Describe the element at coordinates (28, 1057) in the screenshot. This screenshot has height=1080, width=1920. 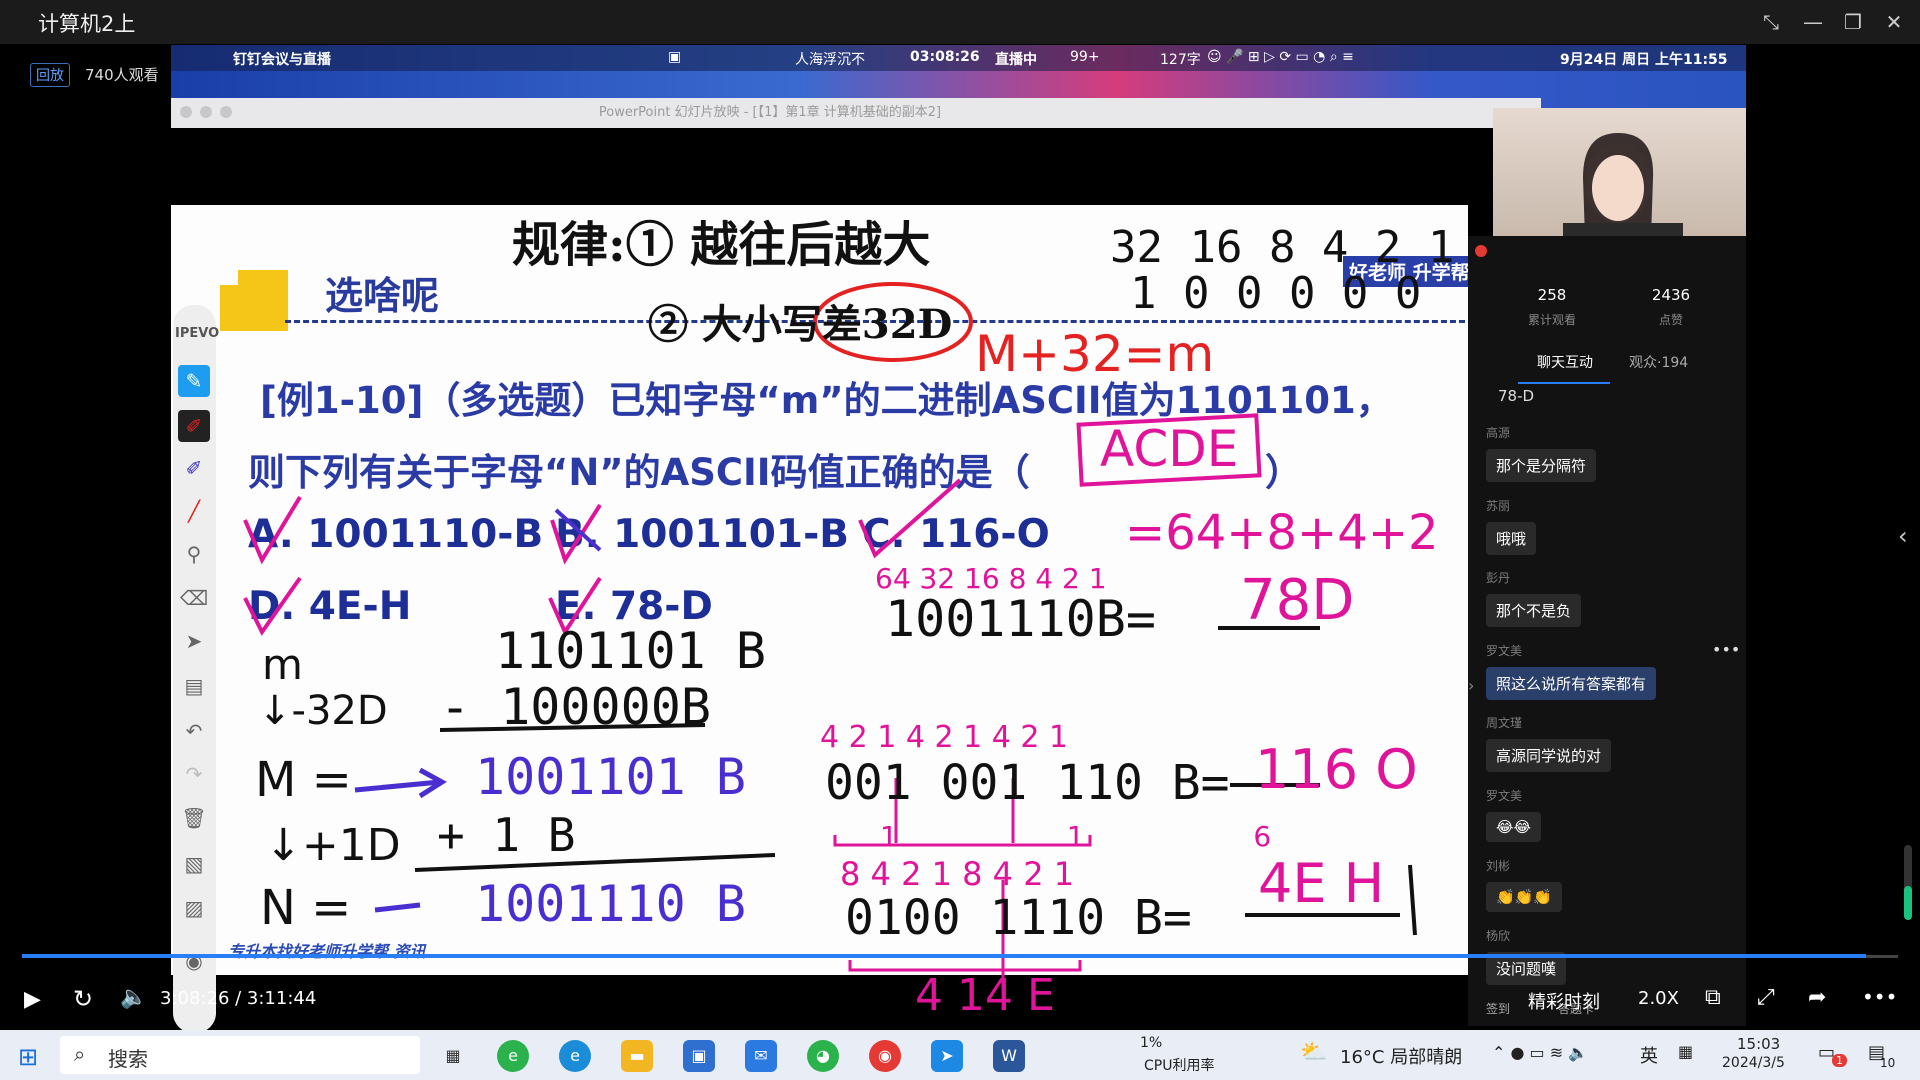
I see `windows-start-icon: ⊞` at that location.